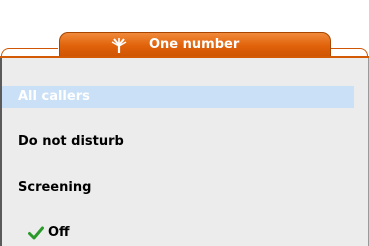 This screenshot has width=369, height=246. Describe the element at coordinates (29, 52) in the screenshot. I see `tab-left-edge` at that location.